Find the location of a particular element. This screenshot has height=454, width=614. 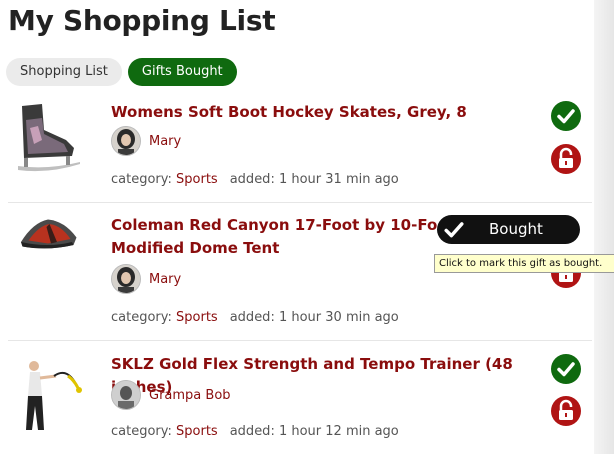

item-meta: category: Sports added: 1 hour 12 min ago is located at coordinates (255, 431).